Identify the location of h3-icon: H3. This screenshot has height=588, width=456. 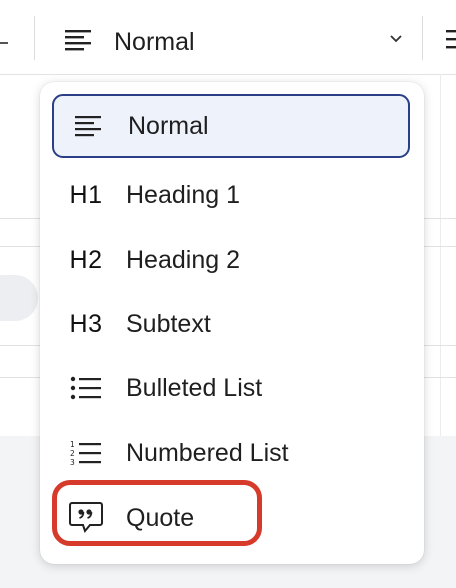
(86, 323).